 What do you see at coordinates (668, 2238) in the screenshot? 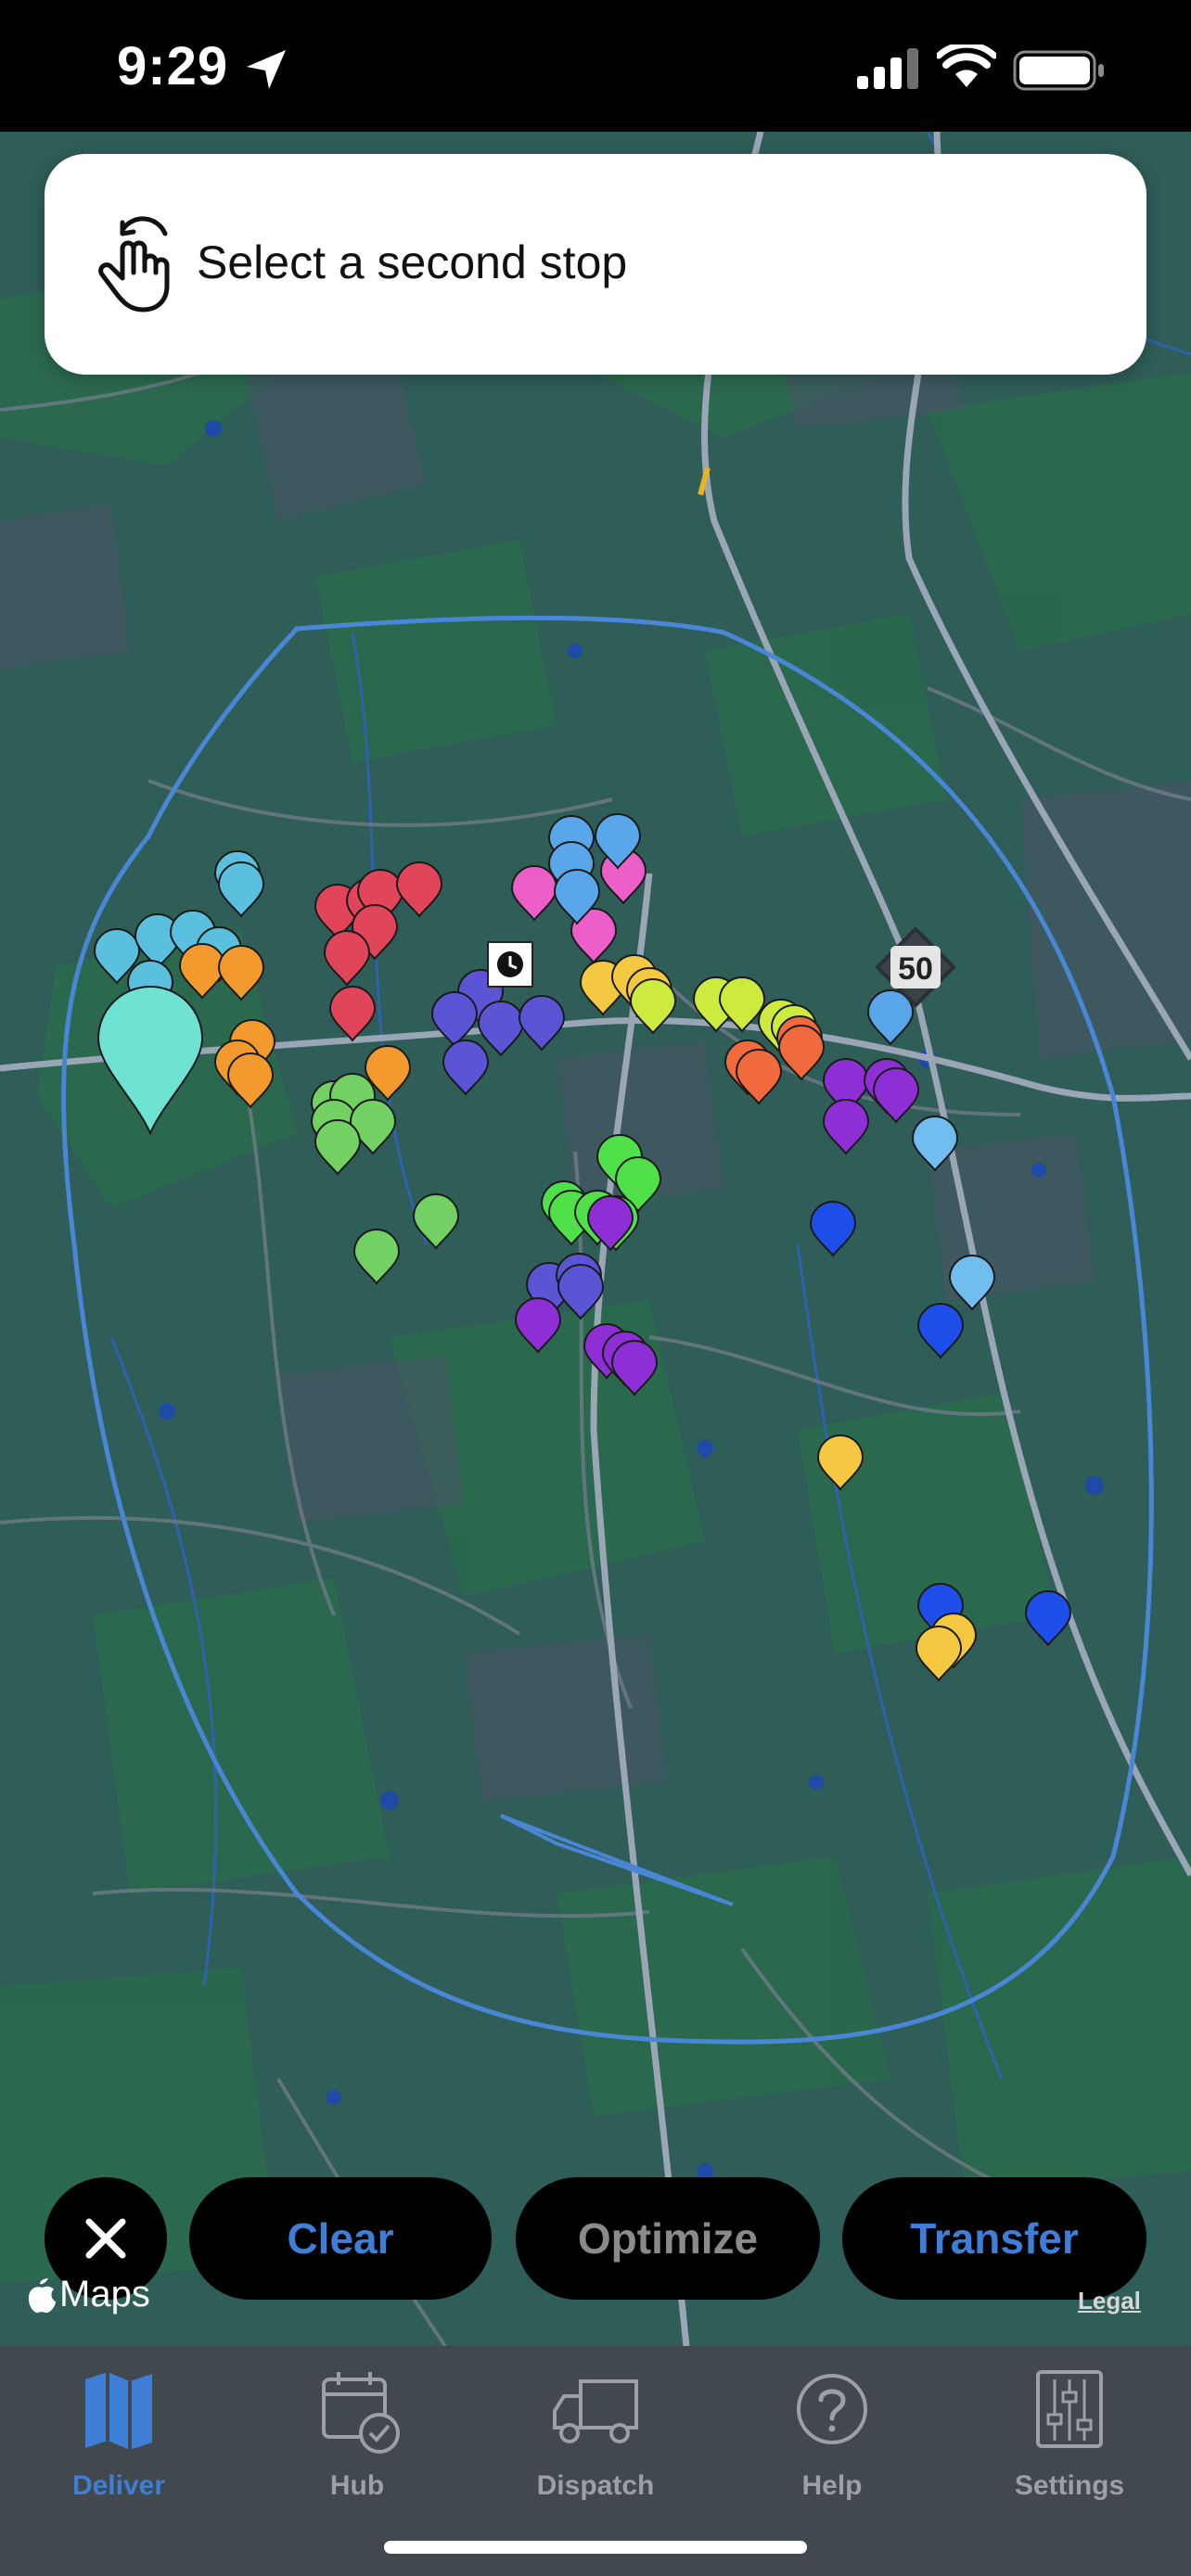
I see `optimize-button: Optimize` at bounding box center [668, 2238].